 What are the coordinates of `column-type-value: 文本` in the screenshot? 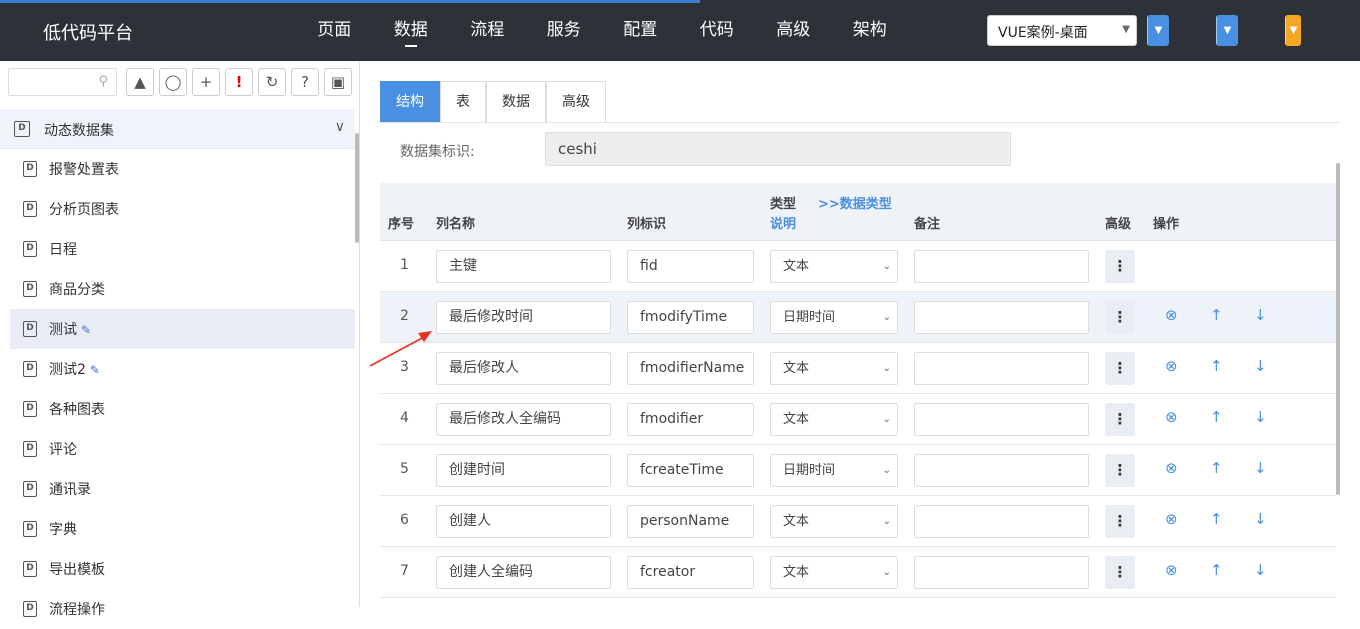 It's located at (796, 368).